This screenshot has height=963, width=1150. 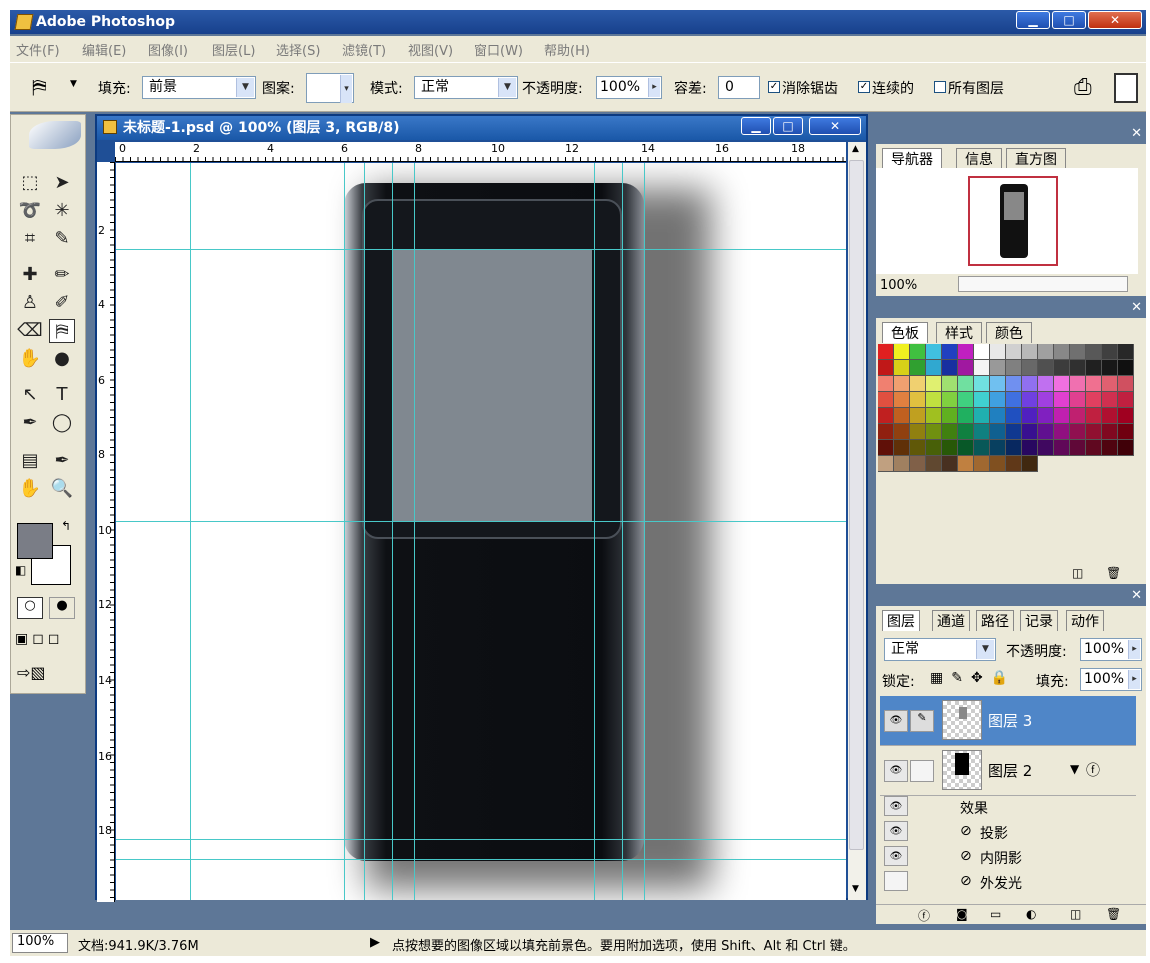 What do you see at coordinates (30, 423) in the screenshot?
I see `pen-icon: ✒` at bounding box center [30, 423].